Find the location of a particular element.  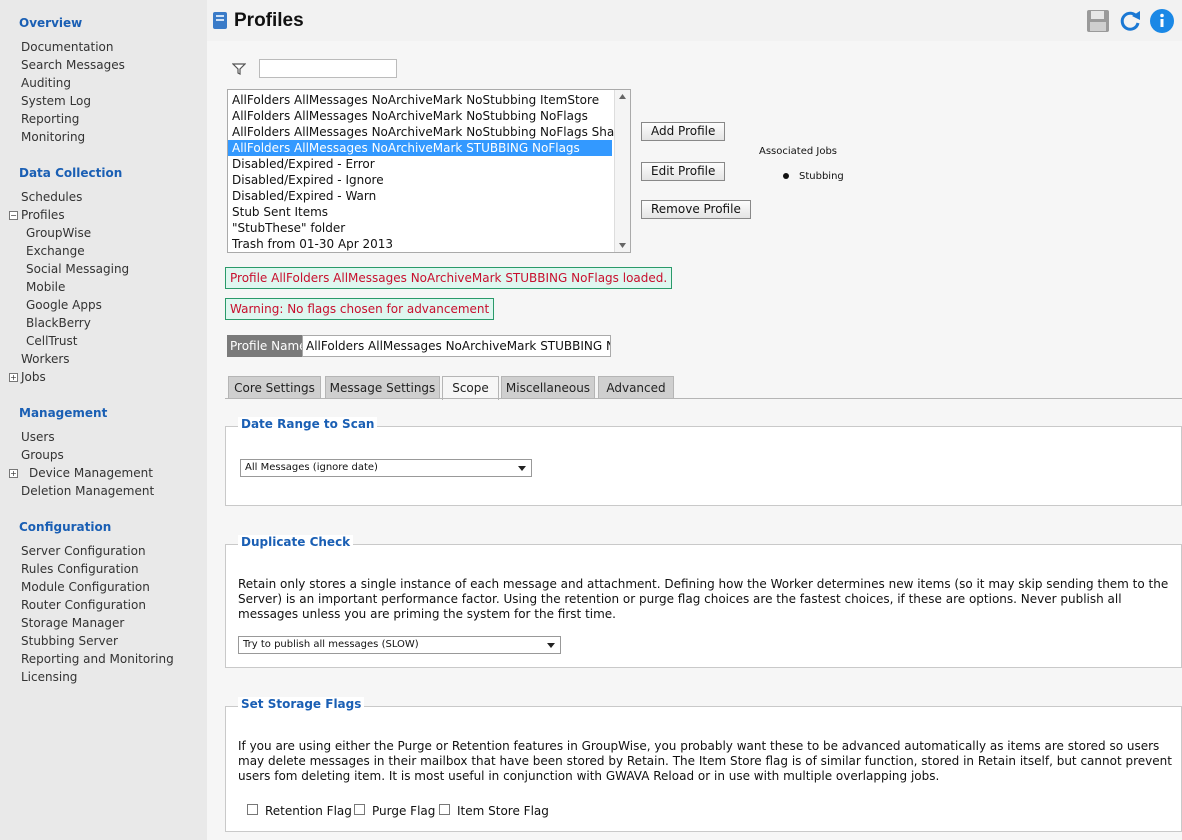

associated-job-item: Stubbing is located at coordinates (813, 176).